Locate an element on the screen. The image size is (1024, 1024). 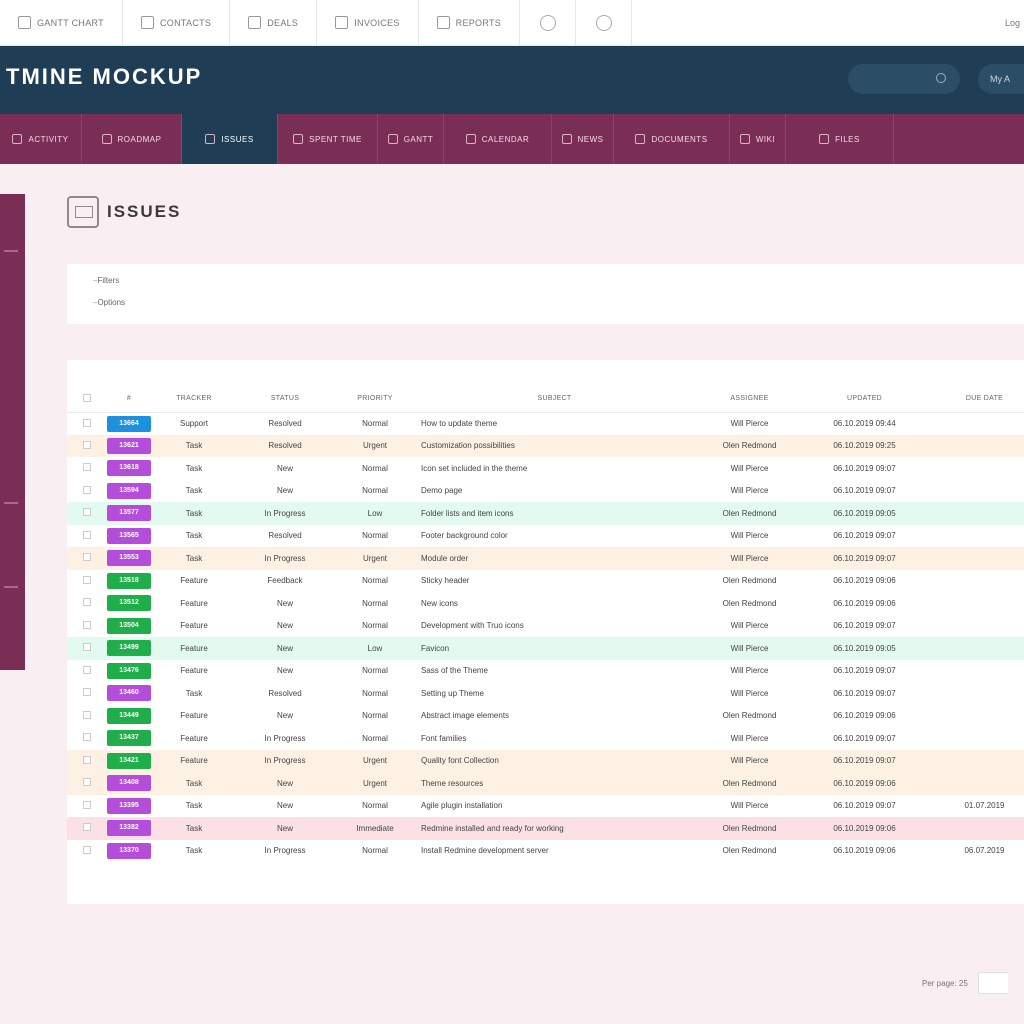
col-status-header: Status is located at coordinates (285, 399).